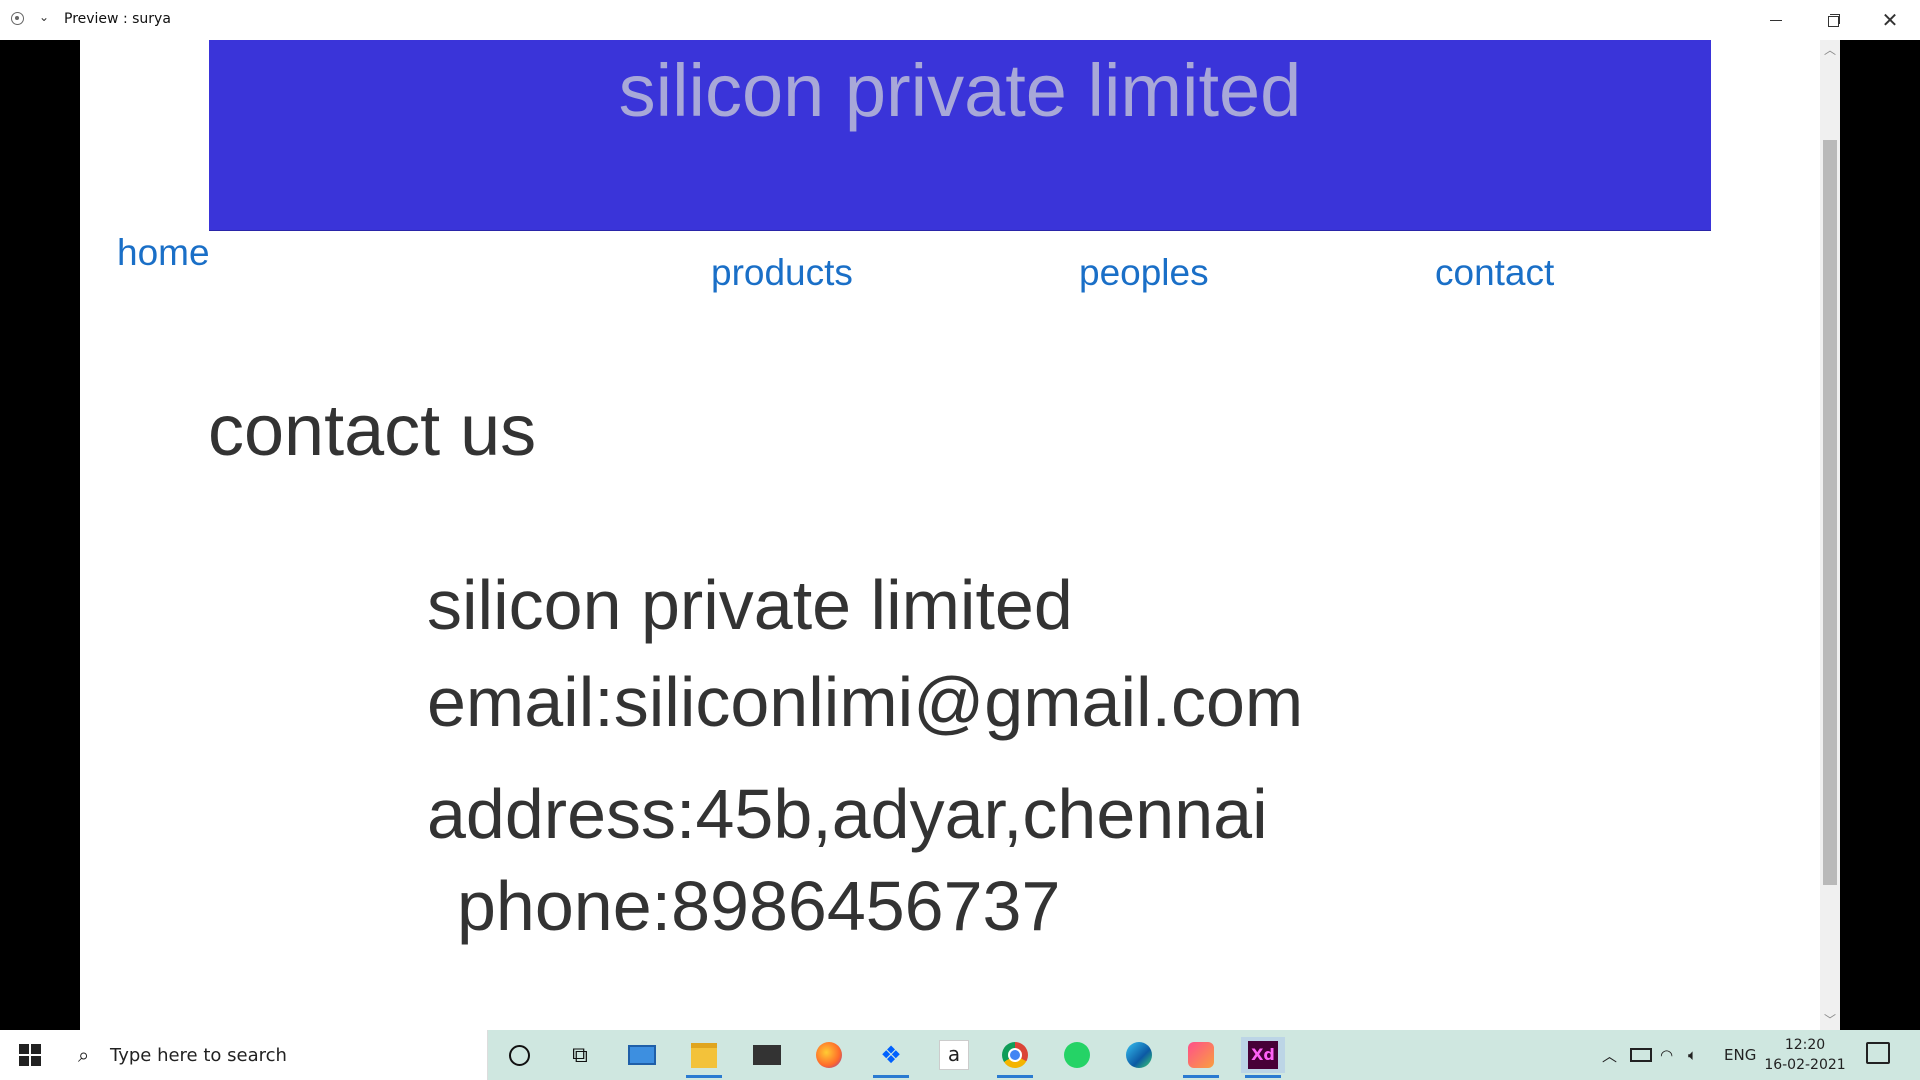  What do you see at coordinates (1263, 1057) in the screenshot?
I see `adobe-xd-icon: Xd` at bounding box center [1263, 1057].